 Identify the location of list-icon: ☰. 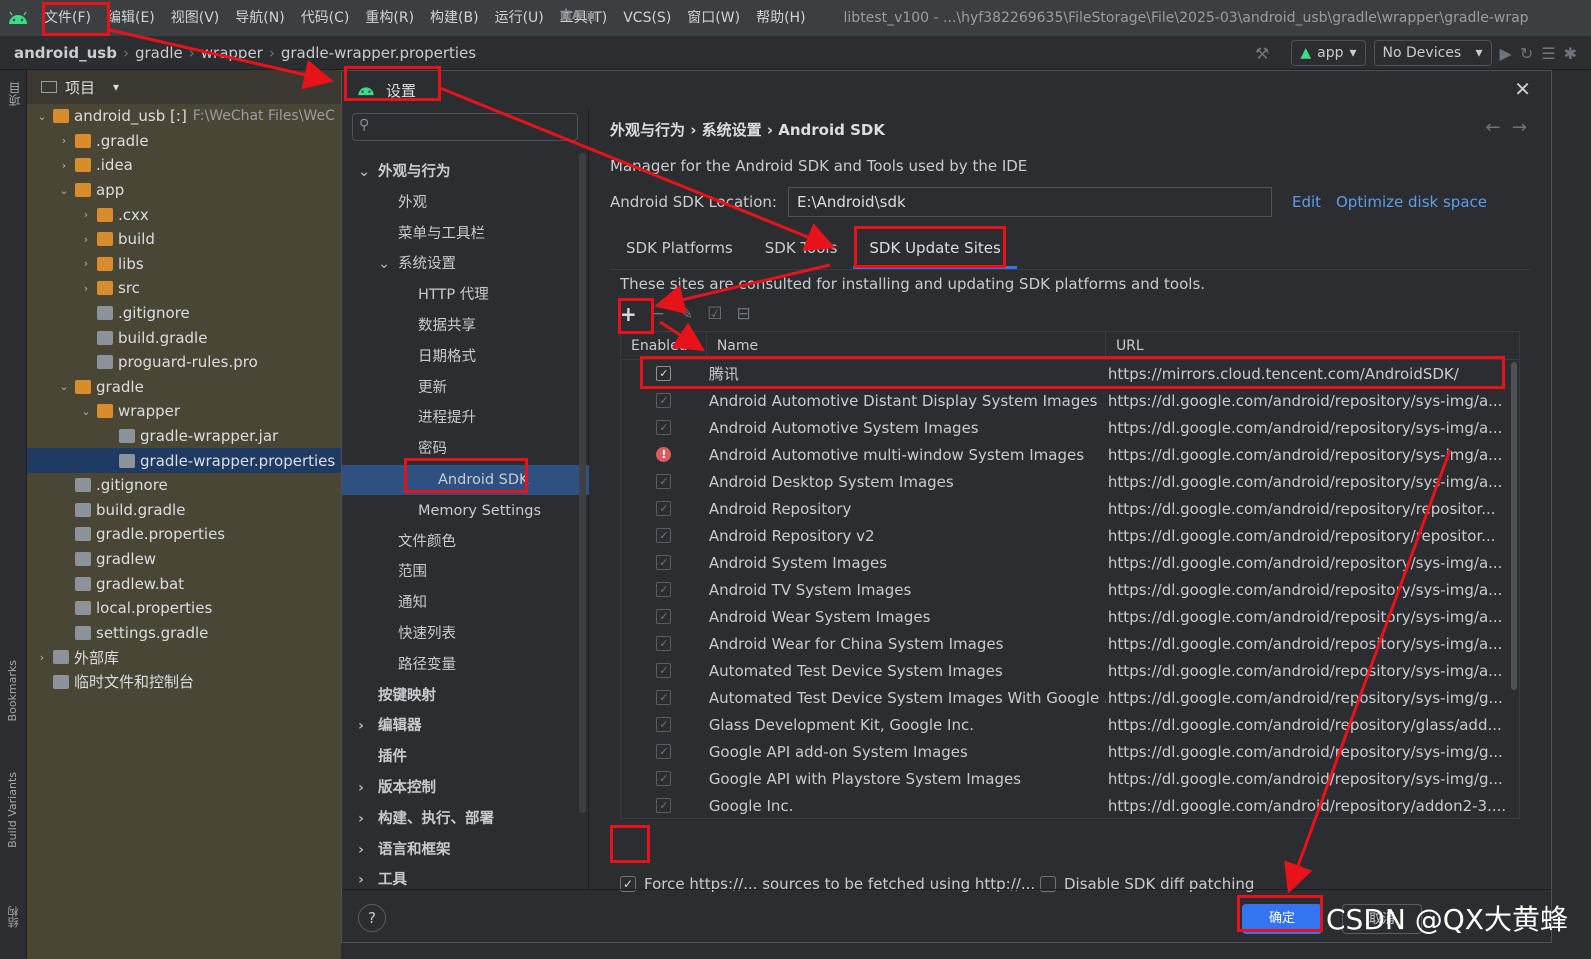
(1548, 53).